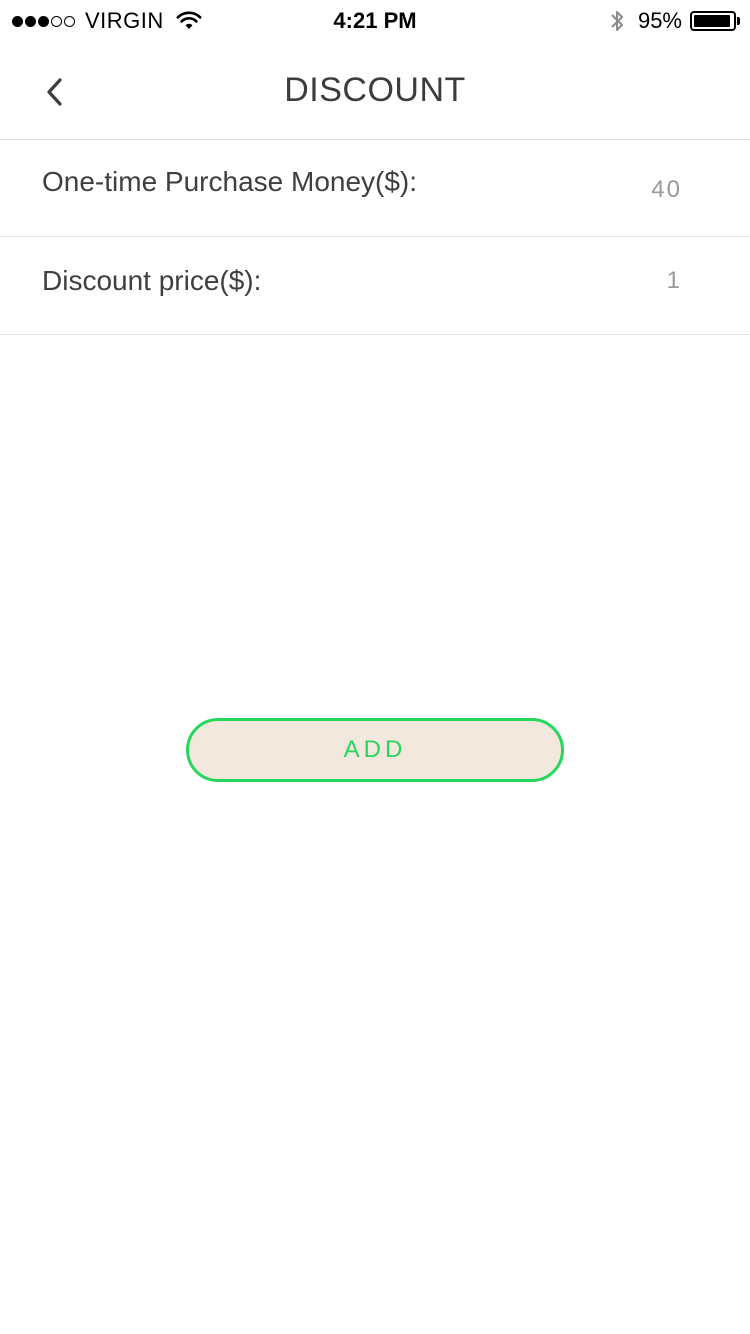 The height and width of the screenshot is (1334, 750). What do you see at coordinates (738, 21) in the screenshot?
I see `battery-tip` at bounding box center [738, 21].